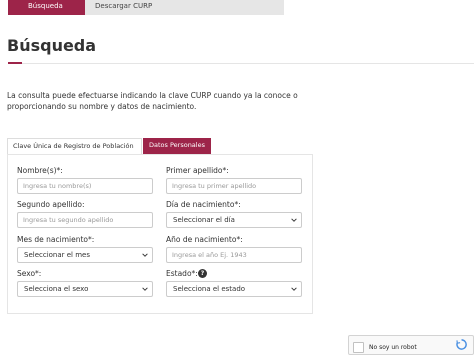 This screenshot has width=474, height=355. Describe the element at coordinates (74, 146) in the screenshot. I see `tab-clave-curp: Clave Única de Registro de Población` at that location.